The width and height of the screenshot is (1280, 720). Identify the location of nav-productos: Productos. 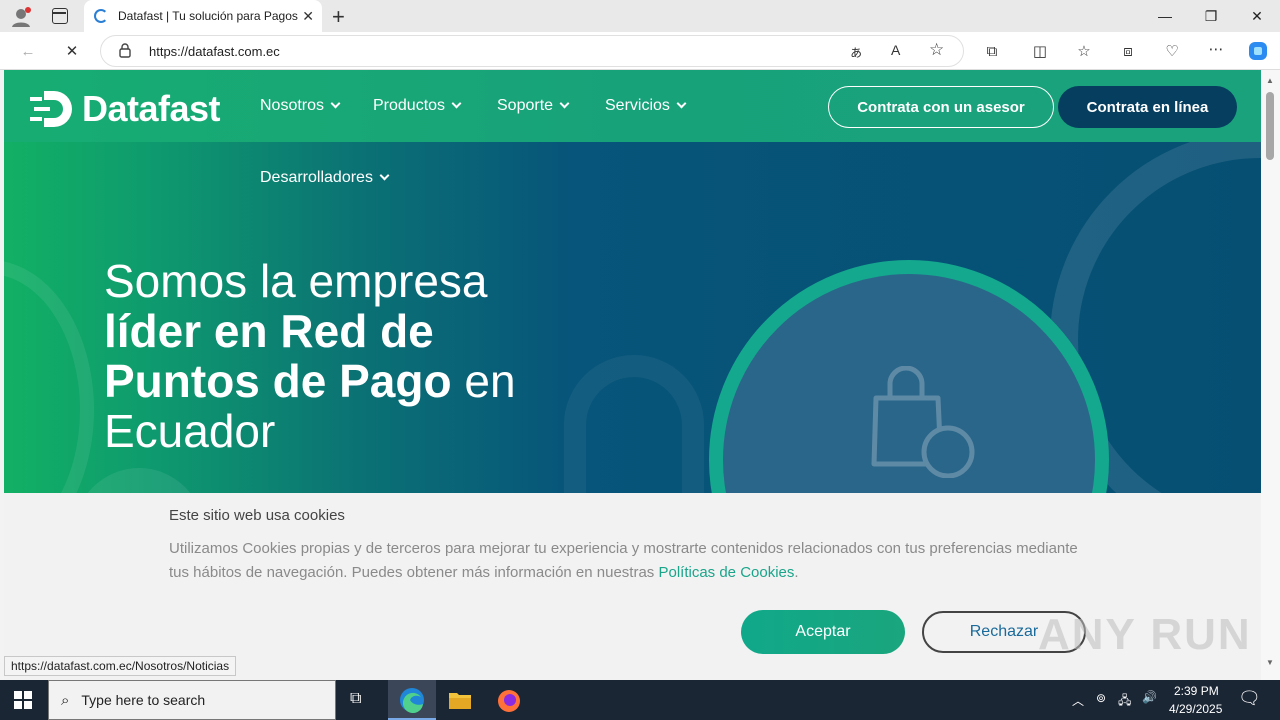
(417, 106).